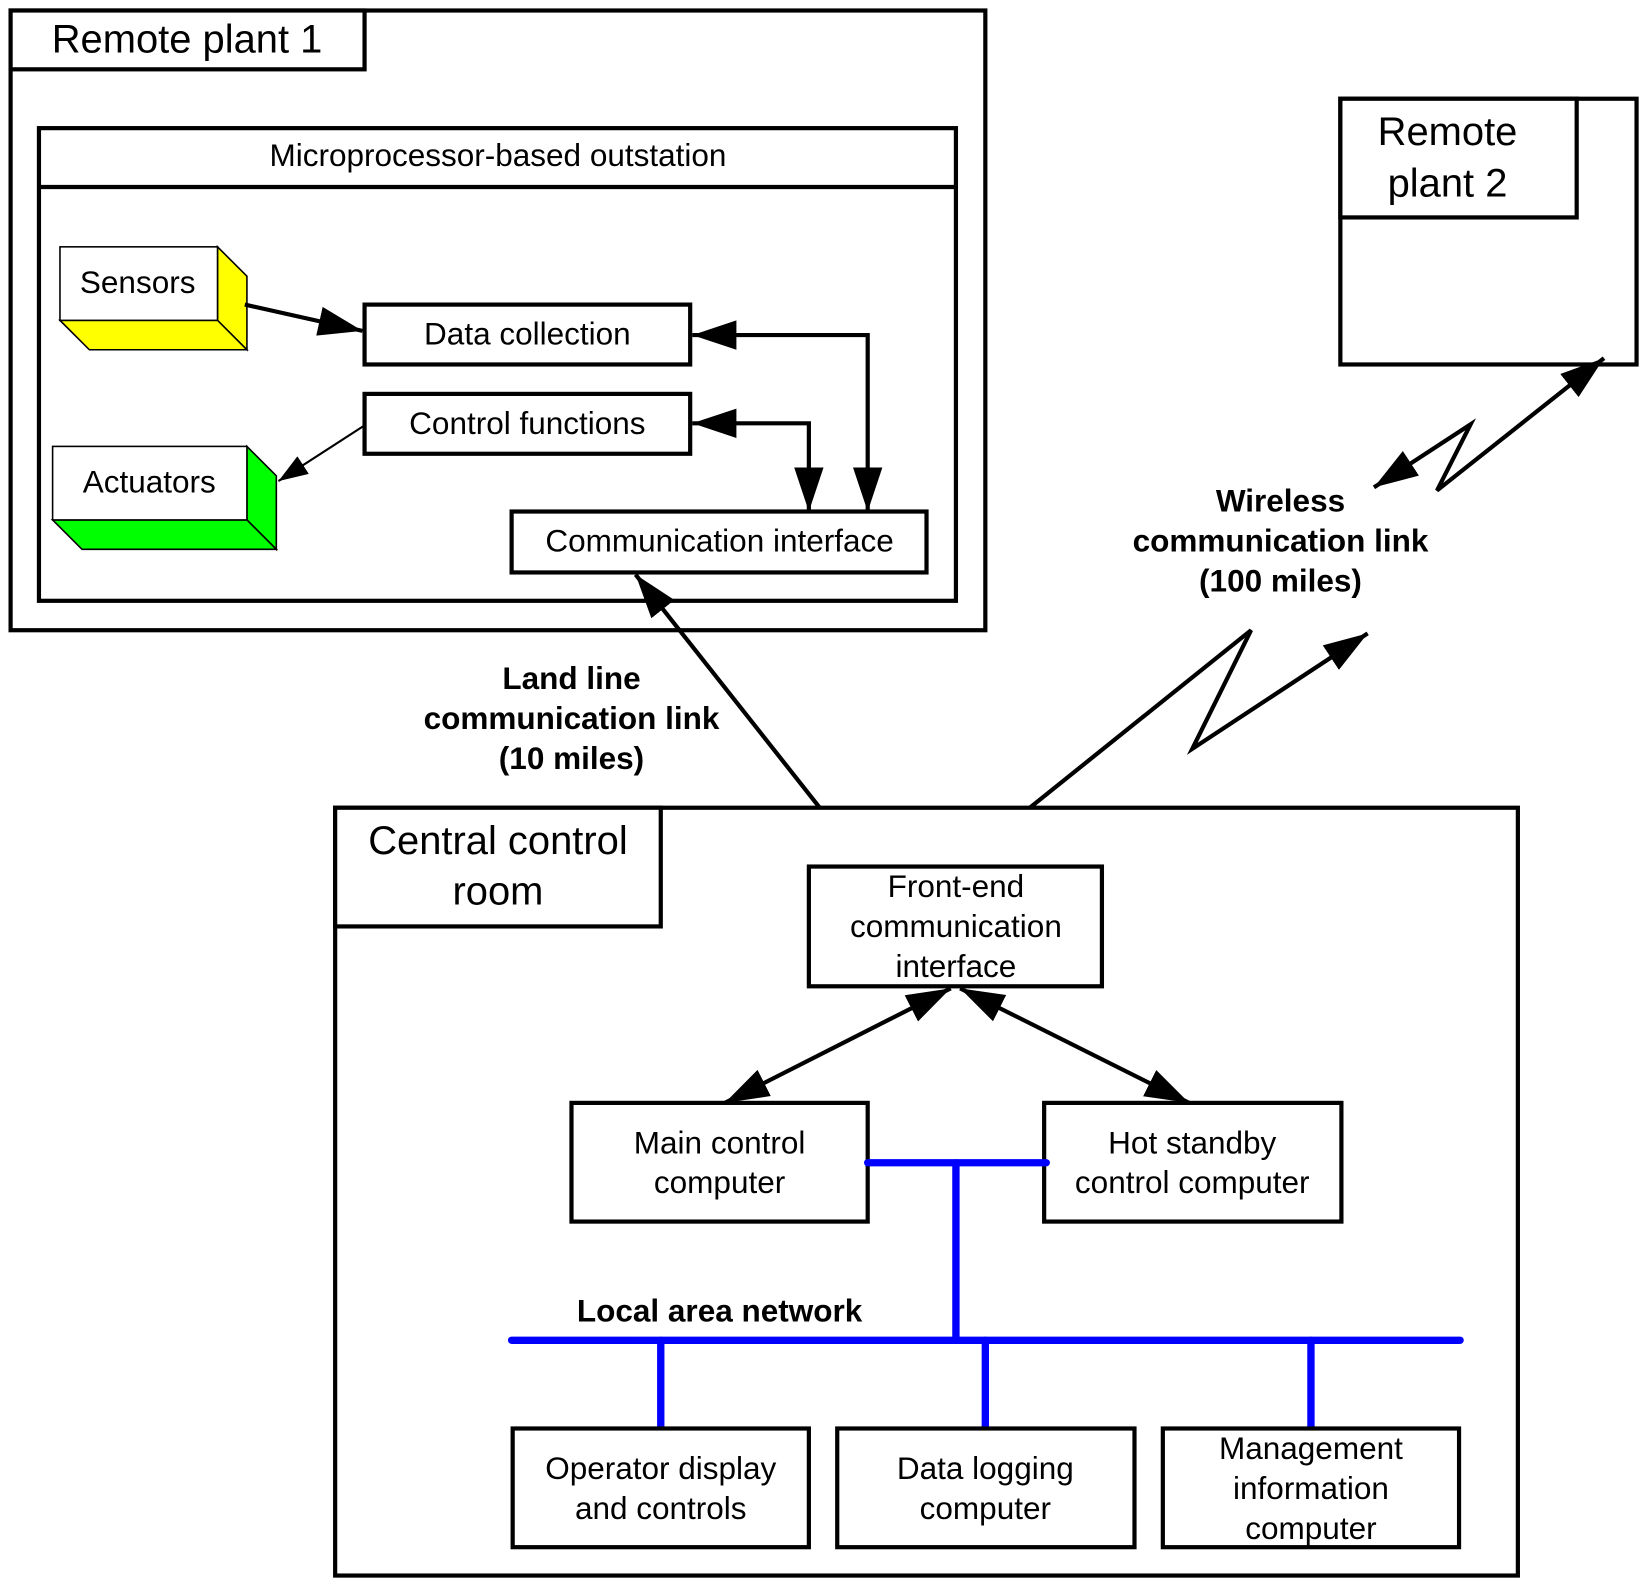  Describe the element at coordinates (527, 334) in the screenshot. I see `data-collection-label: Data collection` at that location.